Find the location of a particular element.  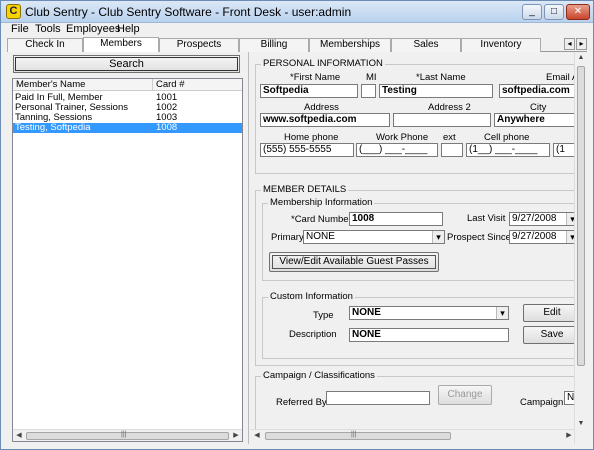

menu-bar: File Tools Employees Help is located at coordinates (297, 30).